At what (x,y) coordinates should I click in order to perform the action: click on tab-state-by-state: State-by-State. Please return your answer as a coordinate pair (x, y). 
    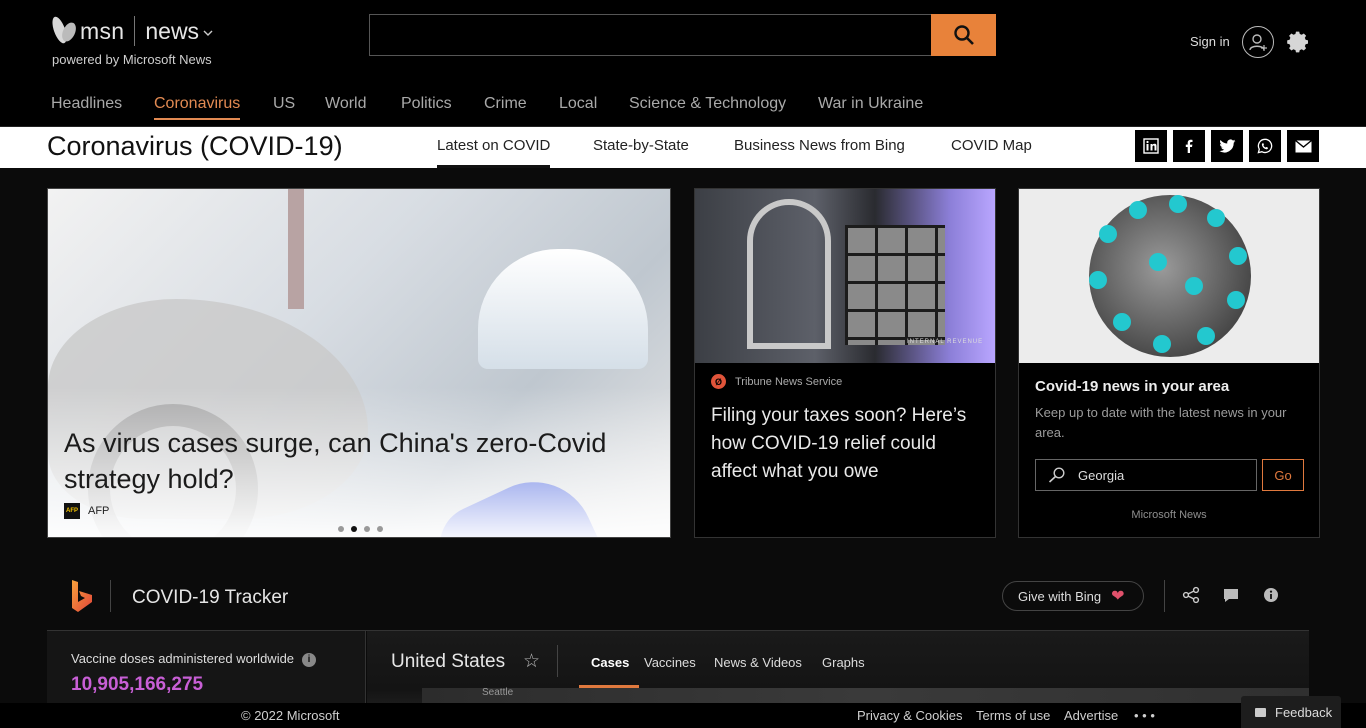
    Looking at the image, I should click on (641, 145).